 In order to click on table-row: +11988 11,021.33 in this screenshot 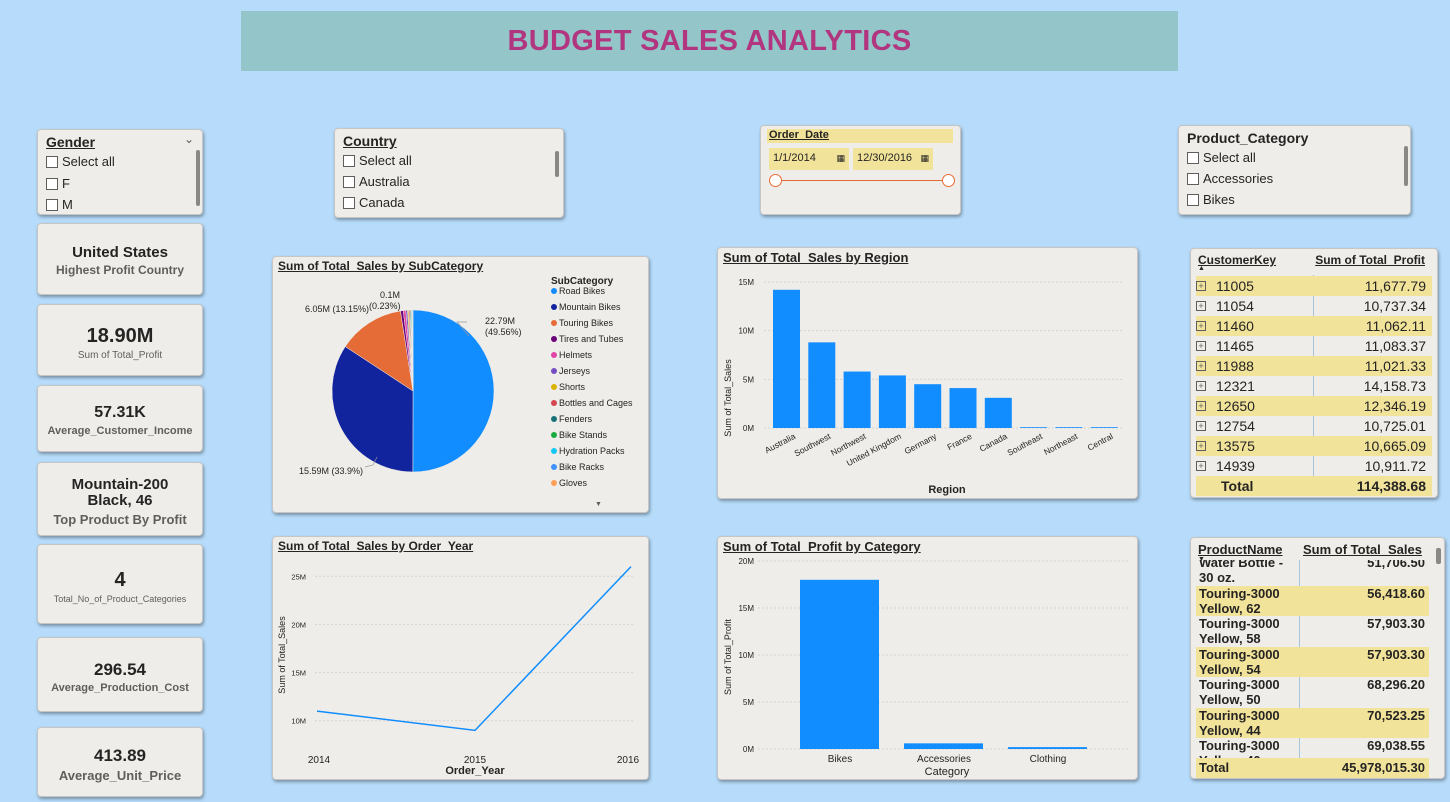, I will do `click(1314, 366)`.